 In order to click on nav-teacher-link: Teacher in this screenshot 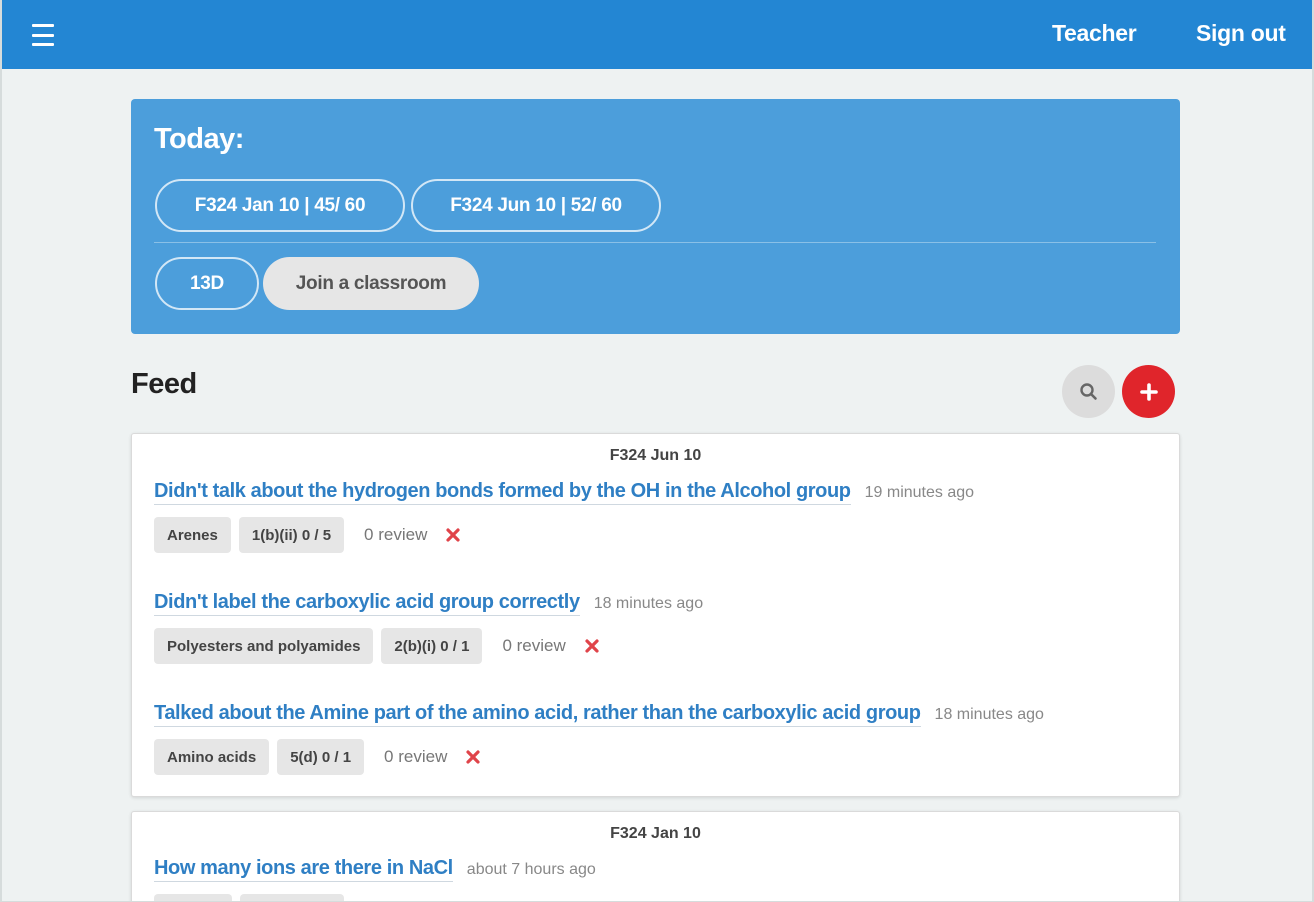, I will do `click(1094, 33)`.